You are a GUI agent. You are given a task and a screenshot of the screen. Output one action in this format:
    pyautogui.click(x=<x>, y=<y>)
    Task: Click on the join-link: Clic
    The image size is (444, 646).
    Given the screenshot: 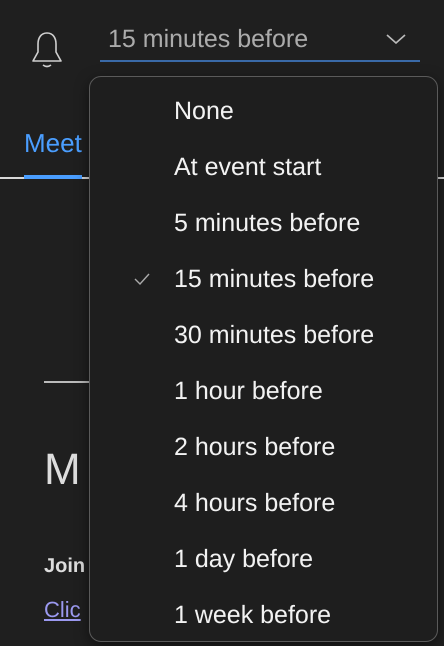 What is the action you would take?
    pyautogui.click(x=62, y=610)
    